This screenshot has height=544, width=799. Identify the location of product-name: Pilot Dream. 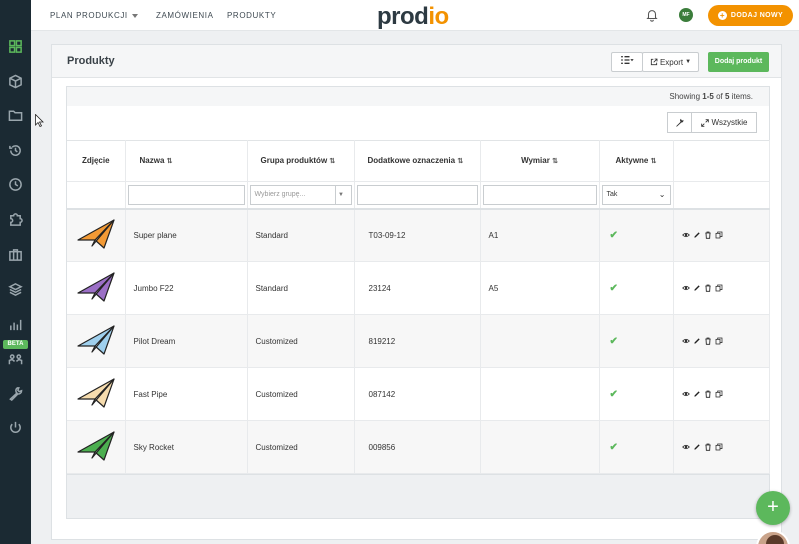
(186, 341).